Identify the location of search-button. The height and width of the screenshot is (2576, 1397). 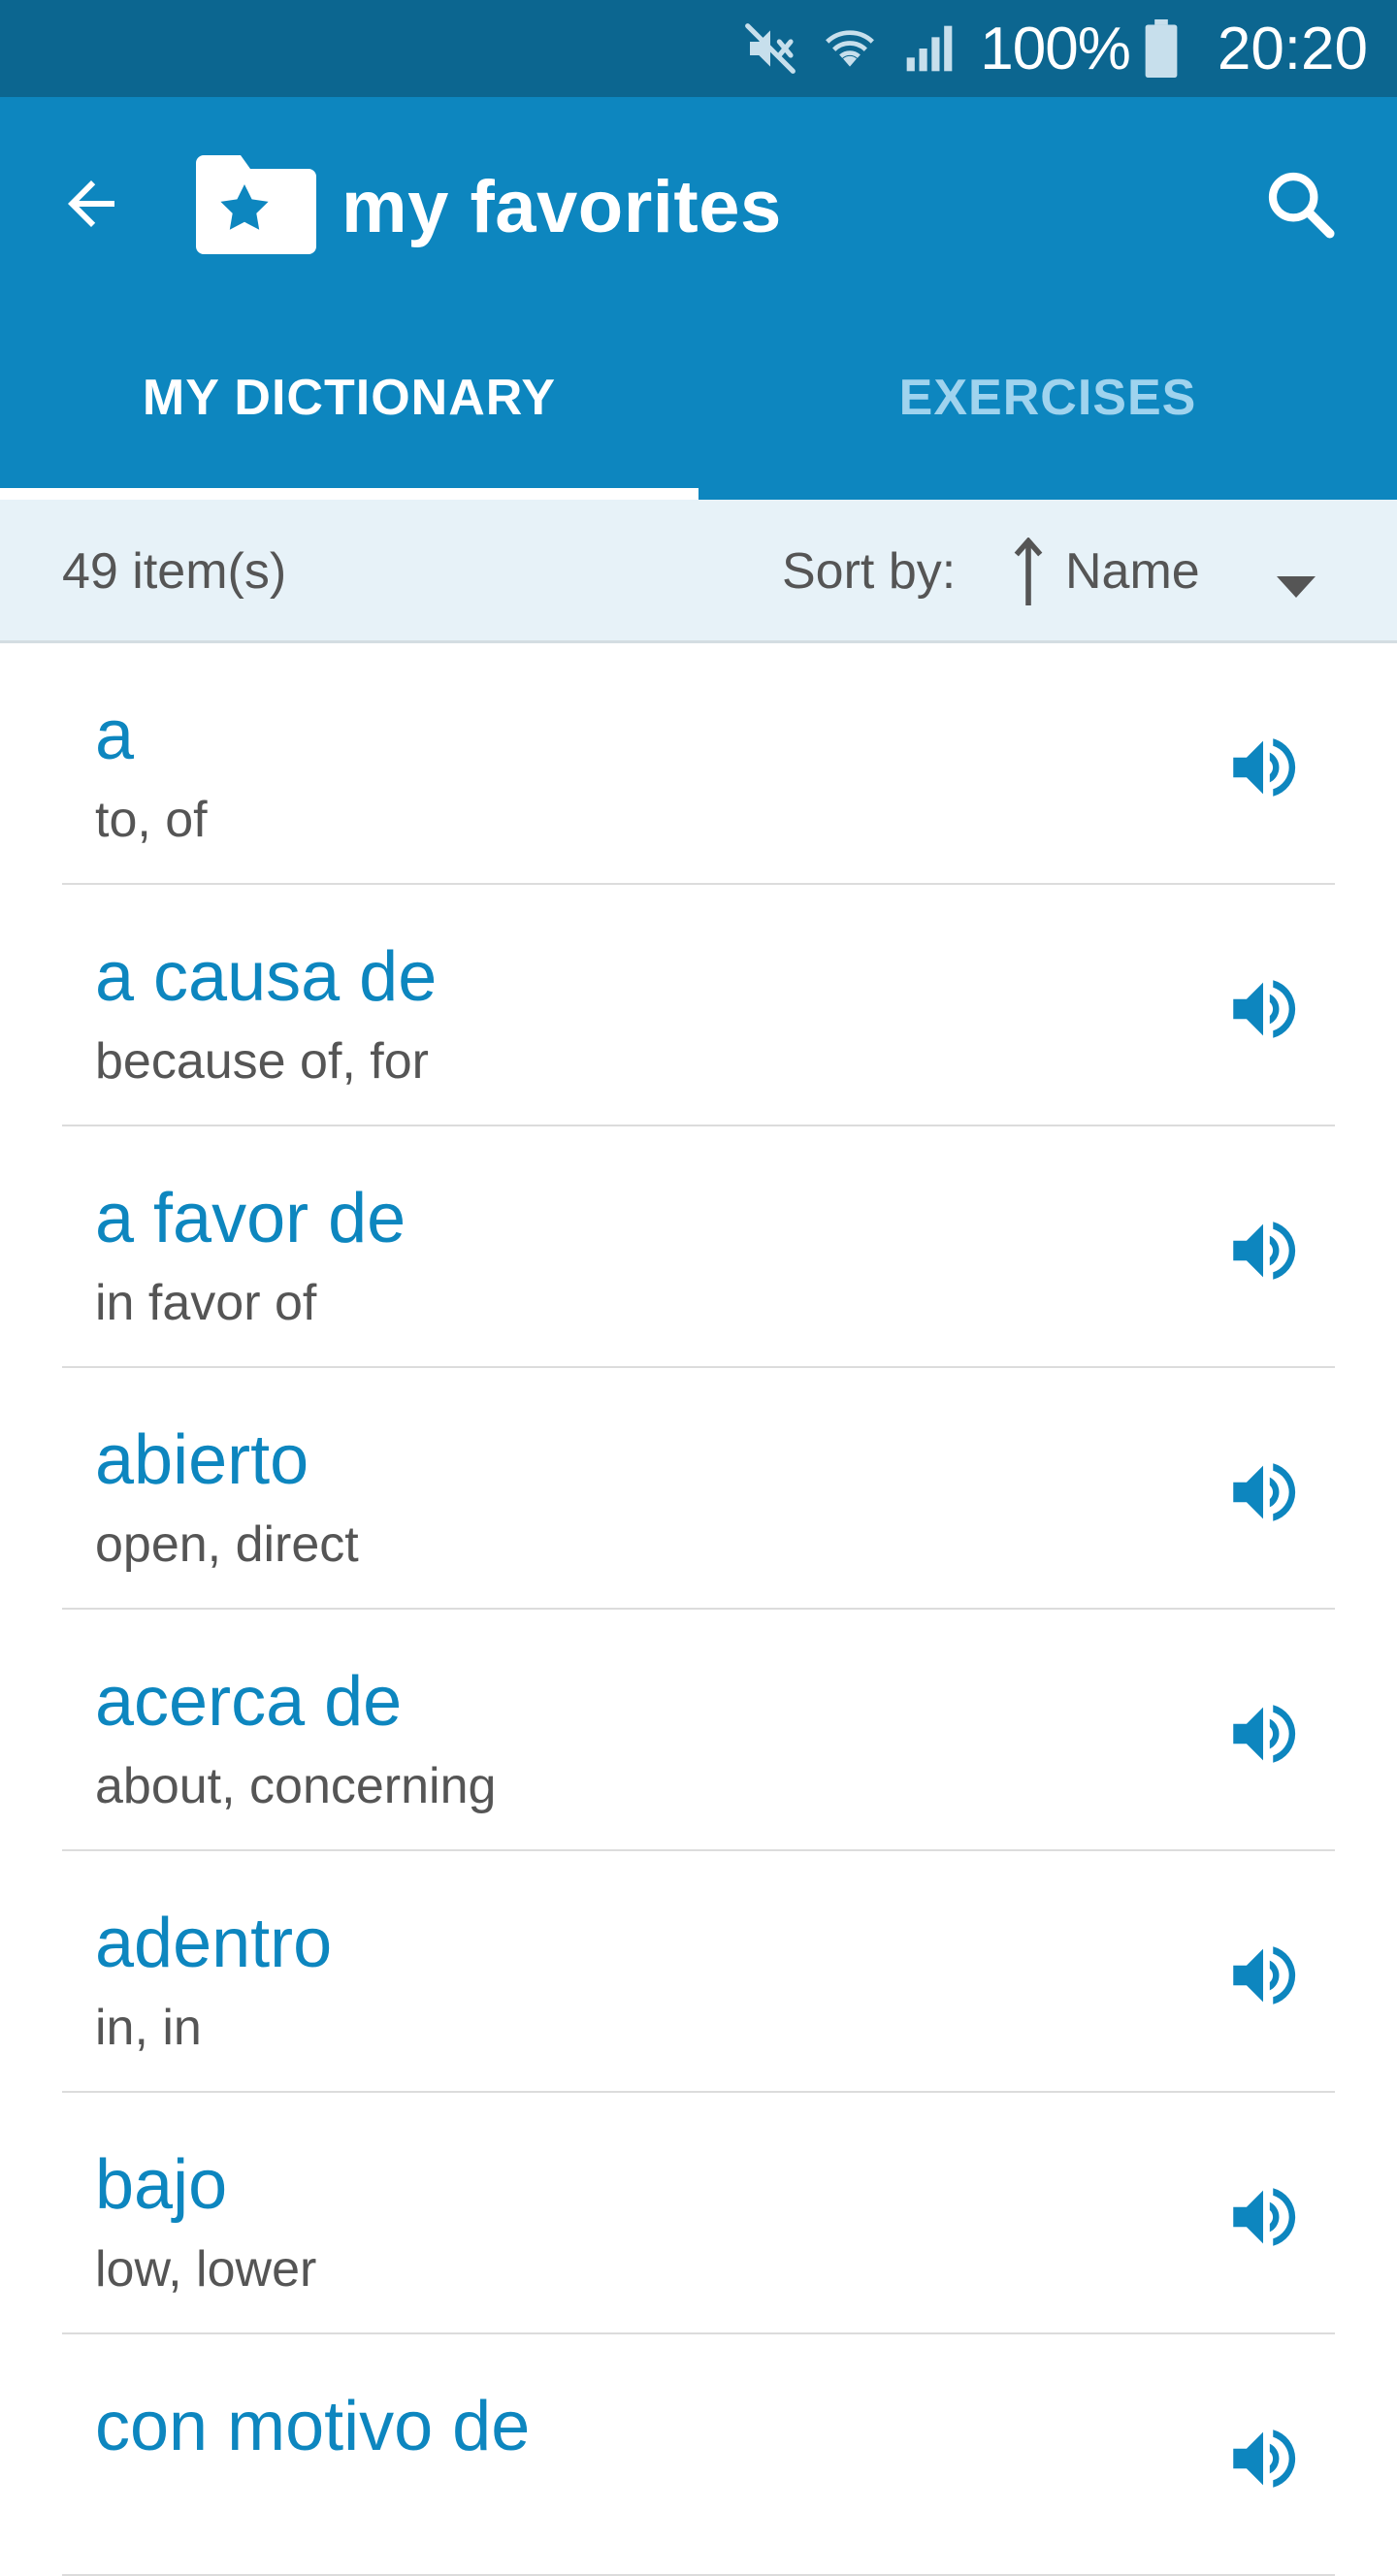
(1299, 203).